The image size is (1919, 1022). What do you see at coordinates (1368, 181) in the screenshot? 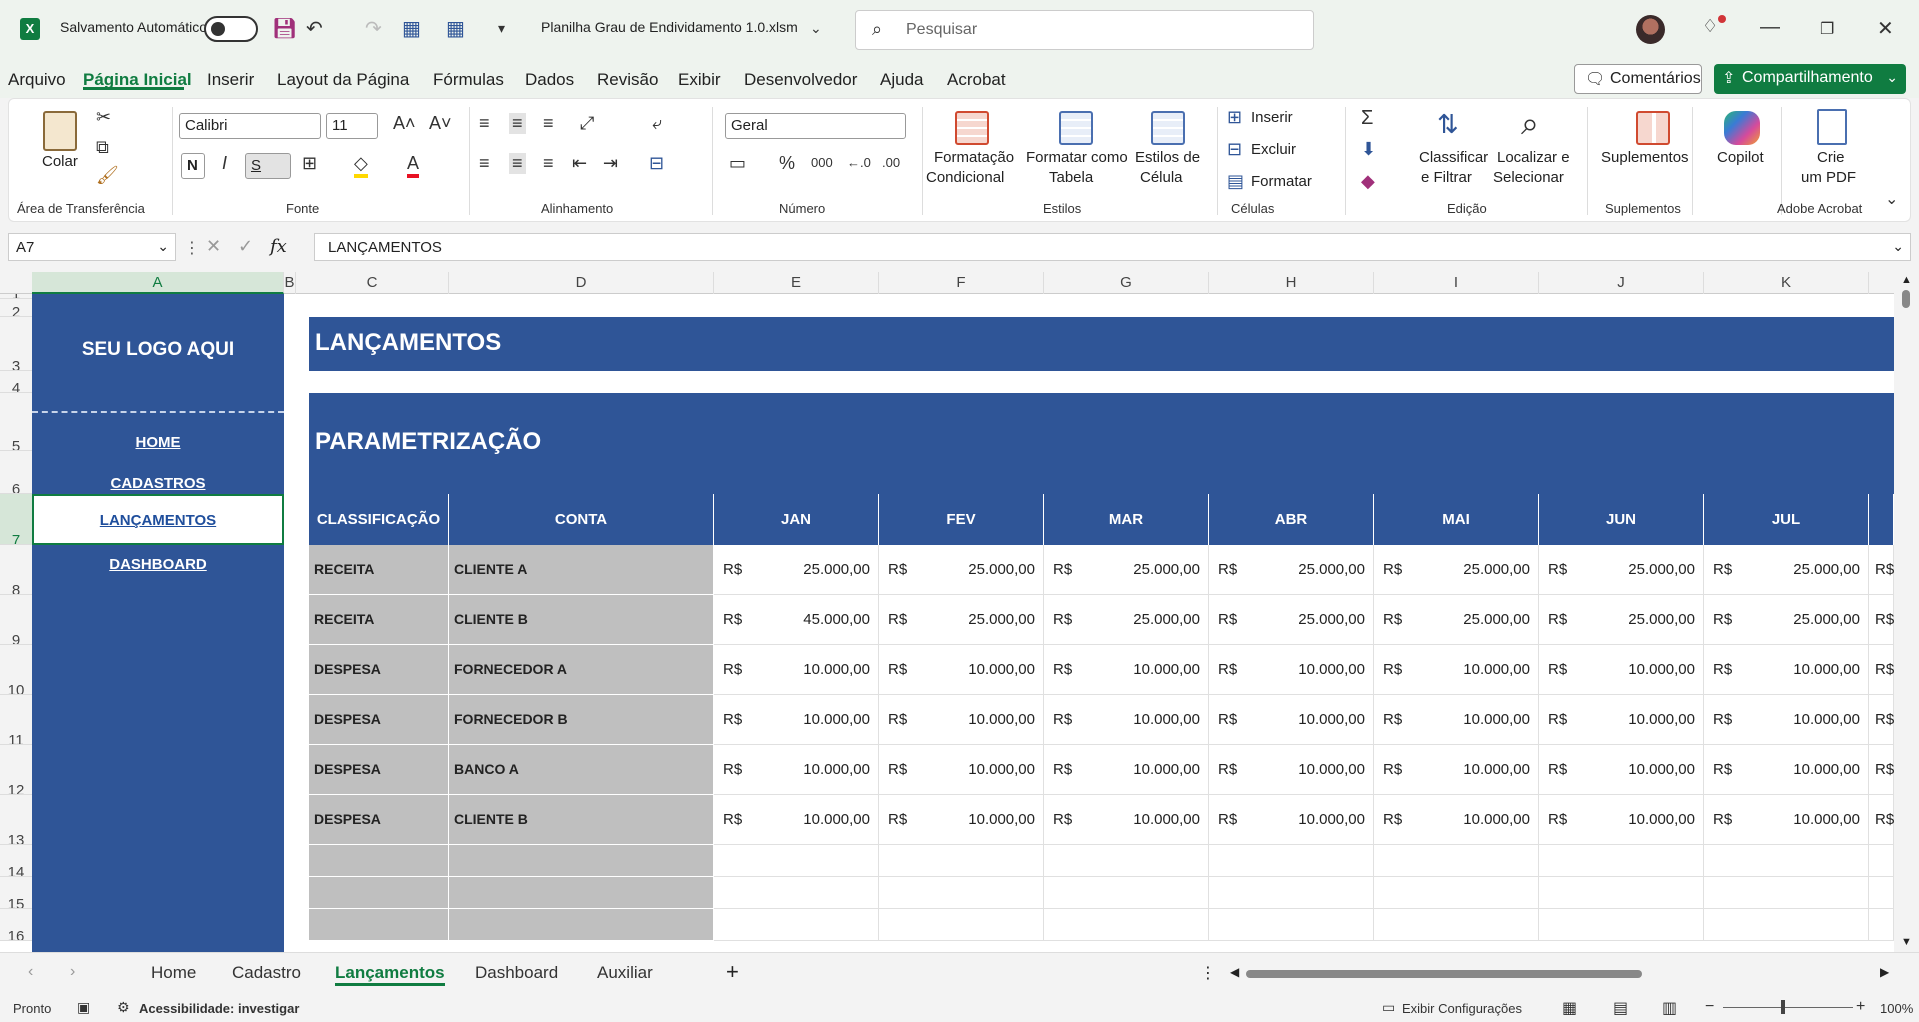
I see `clear-icon: ◆` at bounding box center [1368, 181].